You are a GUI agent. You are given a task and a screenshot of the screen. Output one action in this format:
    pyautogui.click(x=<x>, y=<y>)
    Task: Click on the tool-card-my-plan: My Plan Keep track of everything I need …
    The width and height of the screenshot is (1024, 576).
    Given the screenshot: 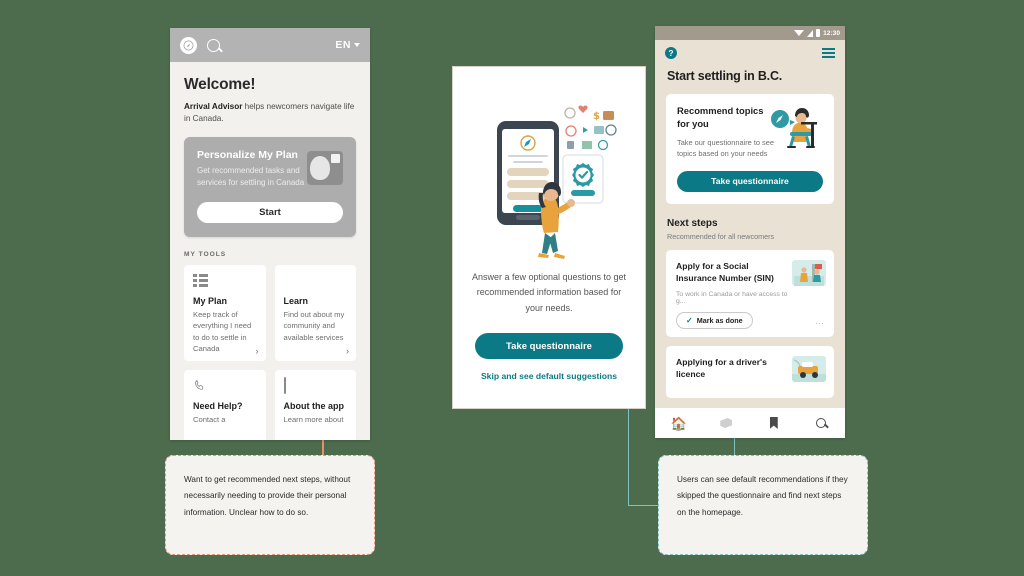 What is the action you would take?
    pyautogui.click(x=225, y=313)
    